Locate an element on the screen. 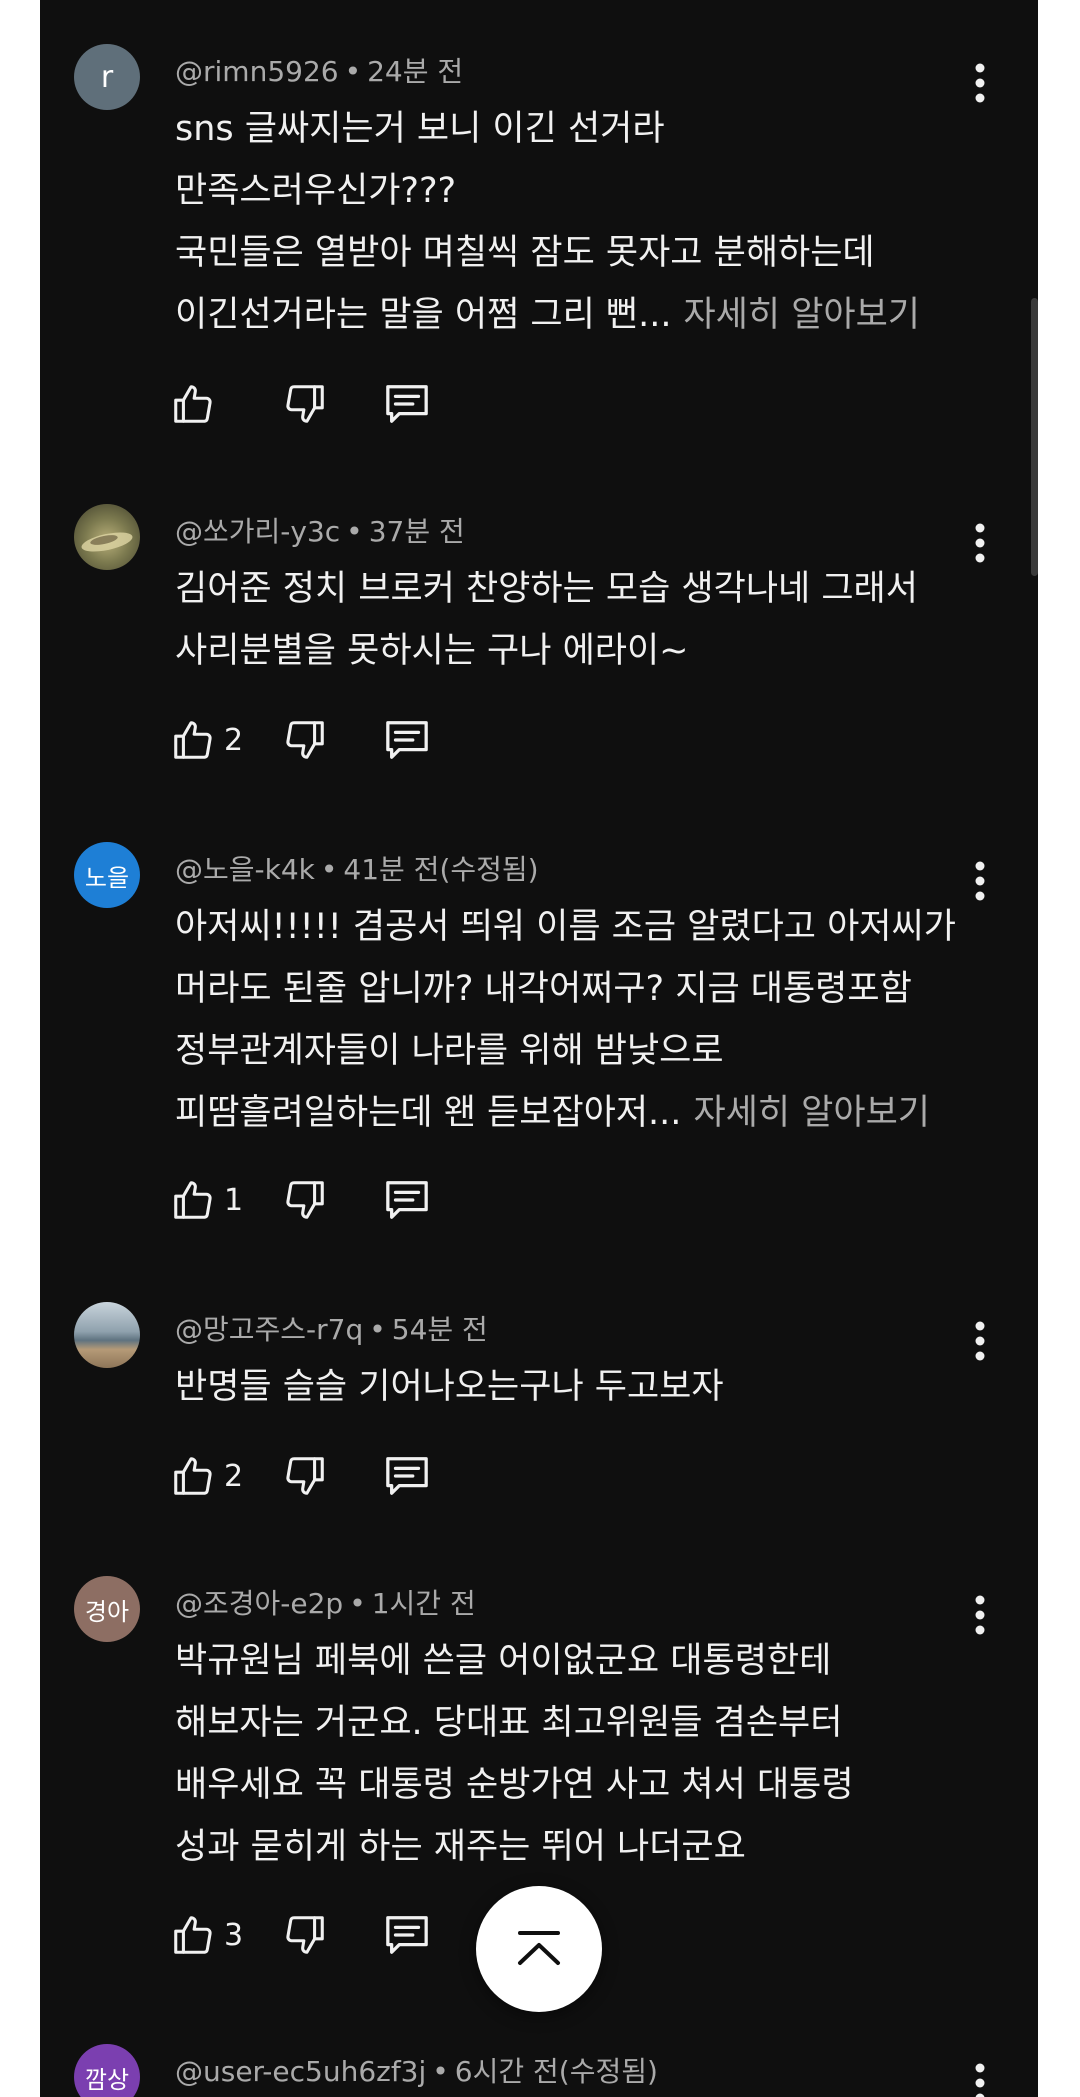 The height and width of the screenshot is (2097, 1080). avatar-initials: 깜상 is located at coordinates (107, 2079).